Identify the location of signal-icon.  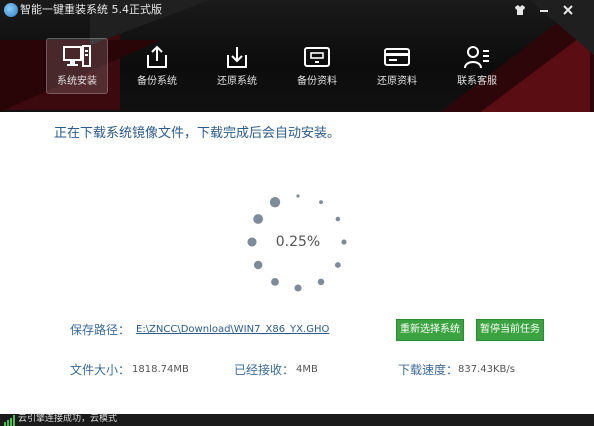
(9, 420).